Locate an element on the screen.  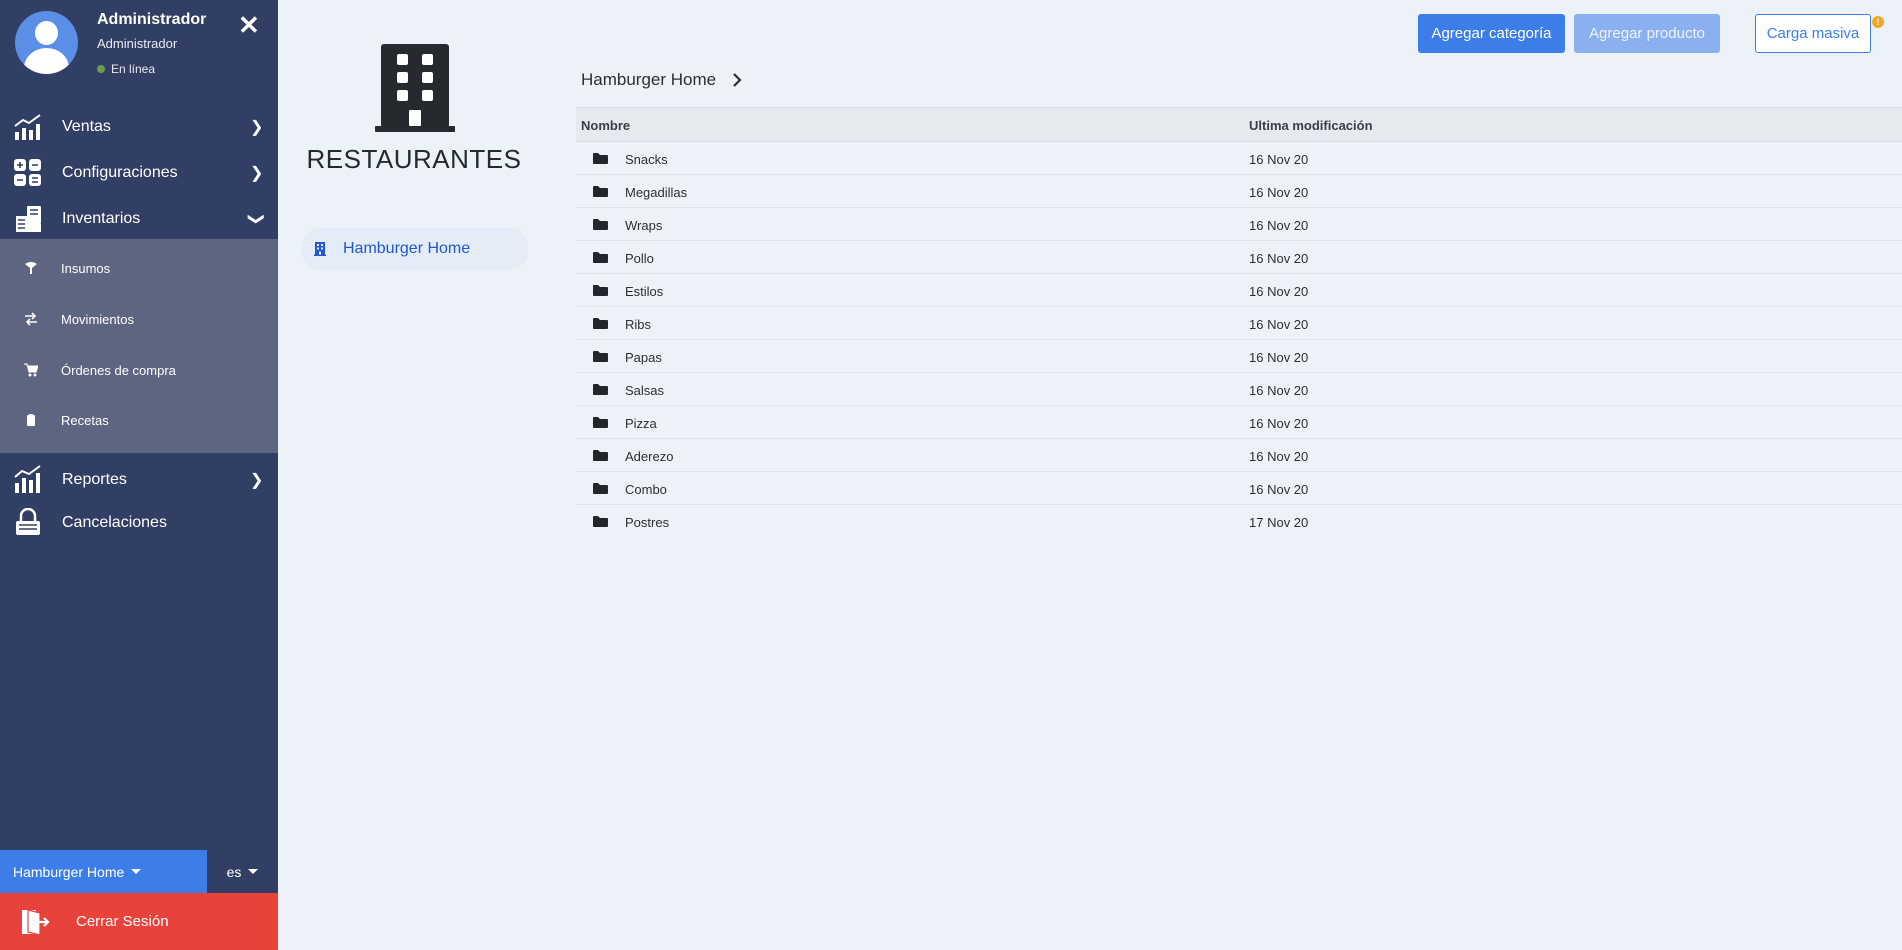
table-row: Postres 17 Nov 20 is located at coordinates (1239, 521).